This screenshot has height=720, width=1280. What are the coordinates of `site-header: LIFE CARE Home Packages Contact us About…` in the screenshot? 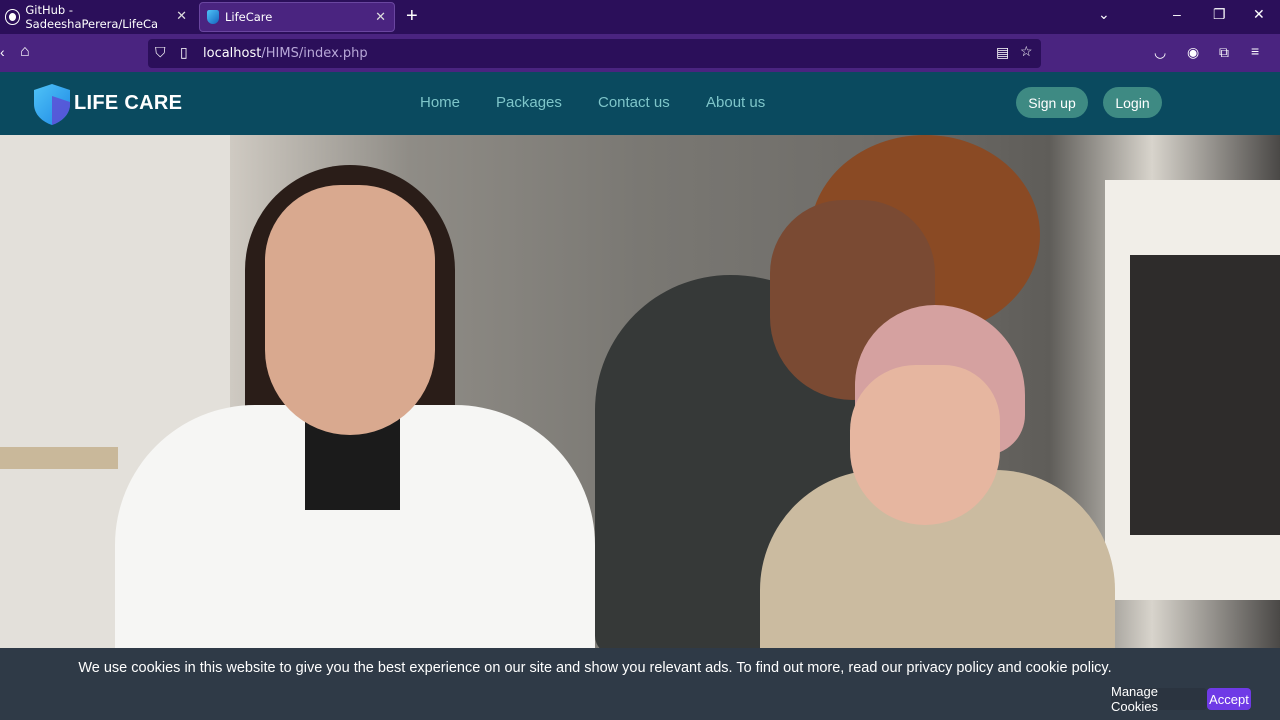 It's located at (640, 103).